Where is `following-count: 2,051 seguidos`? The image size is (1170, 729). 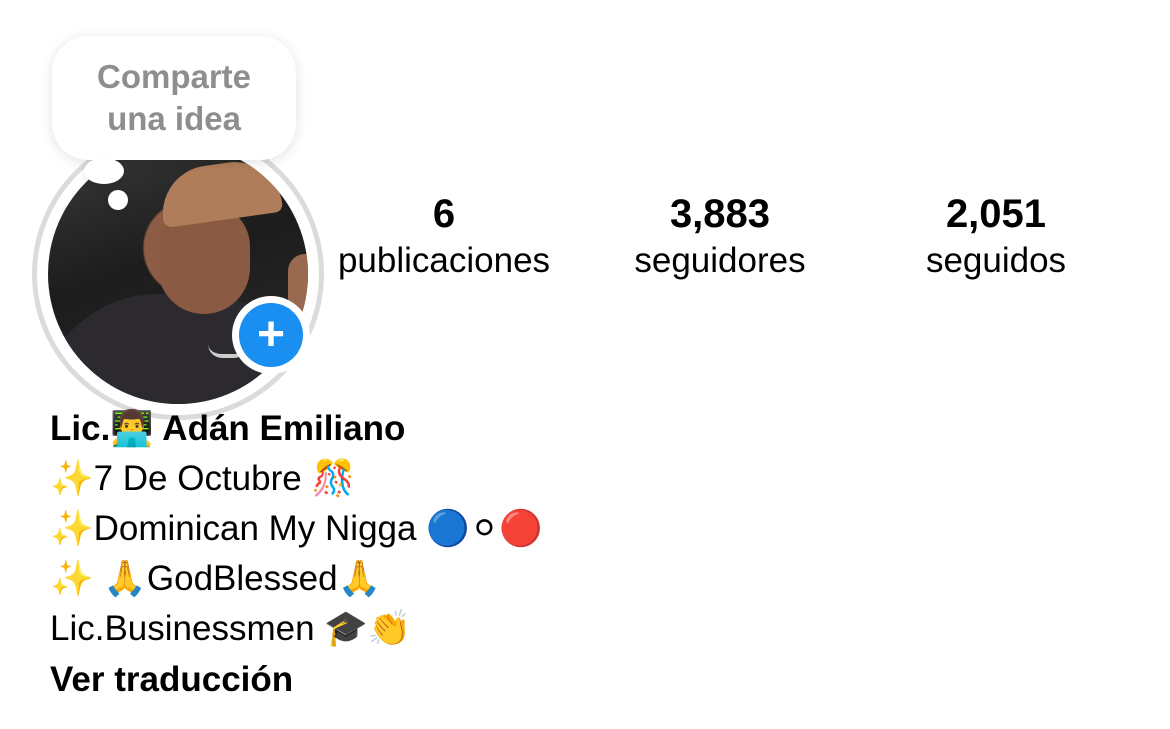
following-count: 2,051 seguidos is located at coordinates (996, 237).